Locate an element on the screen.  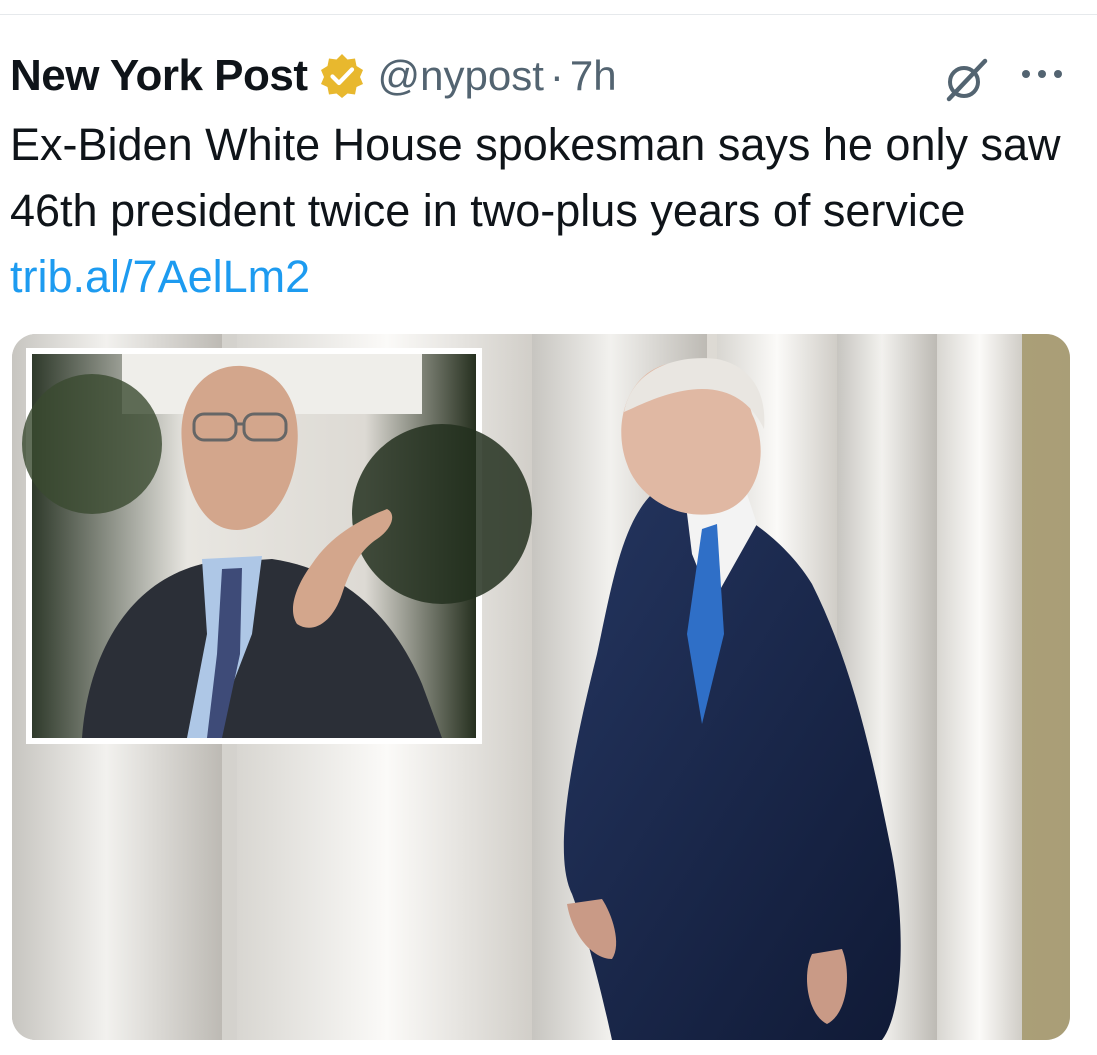
more-options-icon is located at coordinates (1042, 74).